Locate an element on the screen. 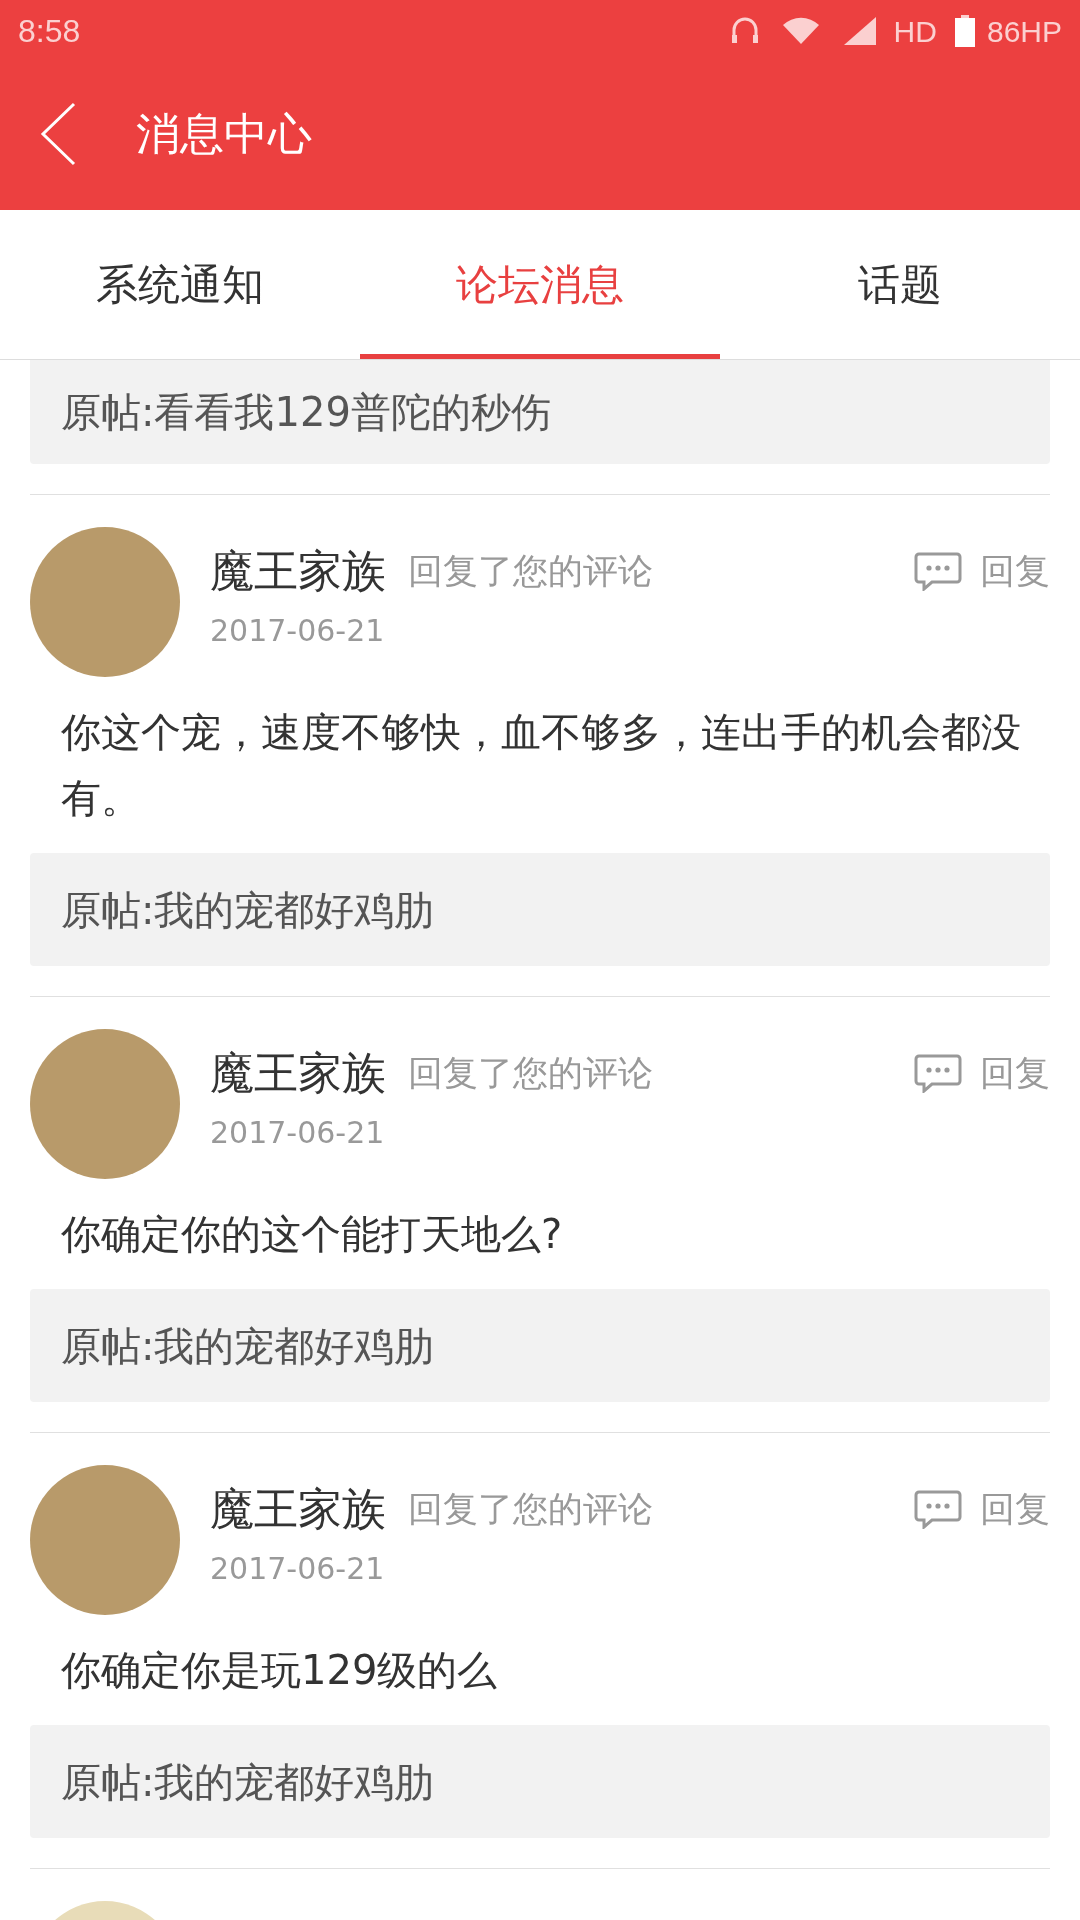 The image size is (1080, 1920). tab: 系统通知 is located at coordinates (180, 284).